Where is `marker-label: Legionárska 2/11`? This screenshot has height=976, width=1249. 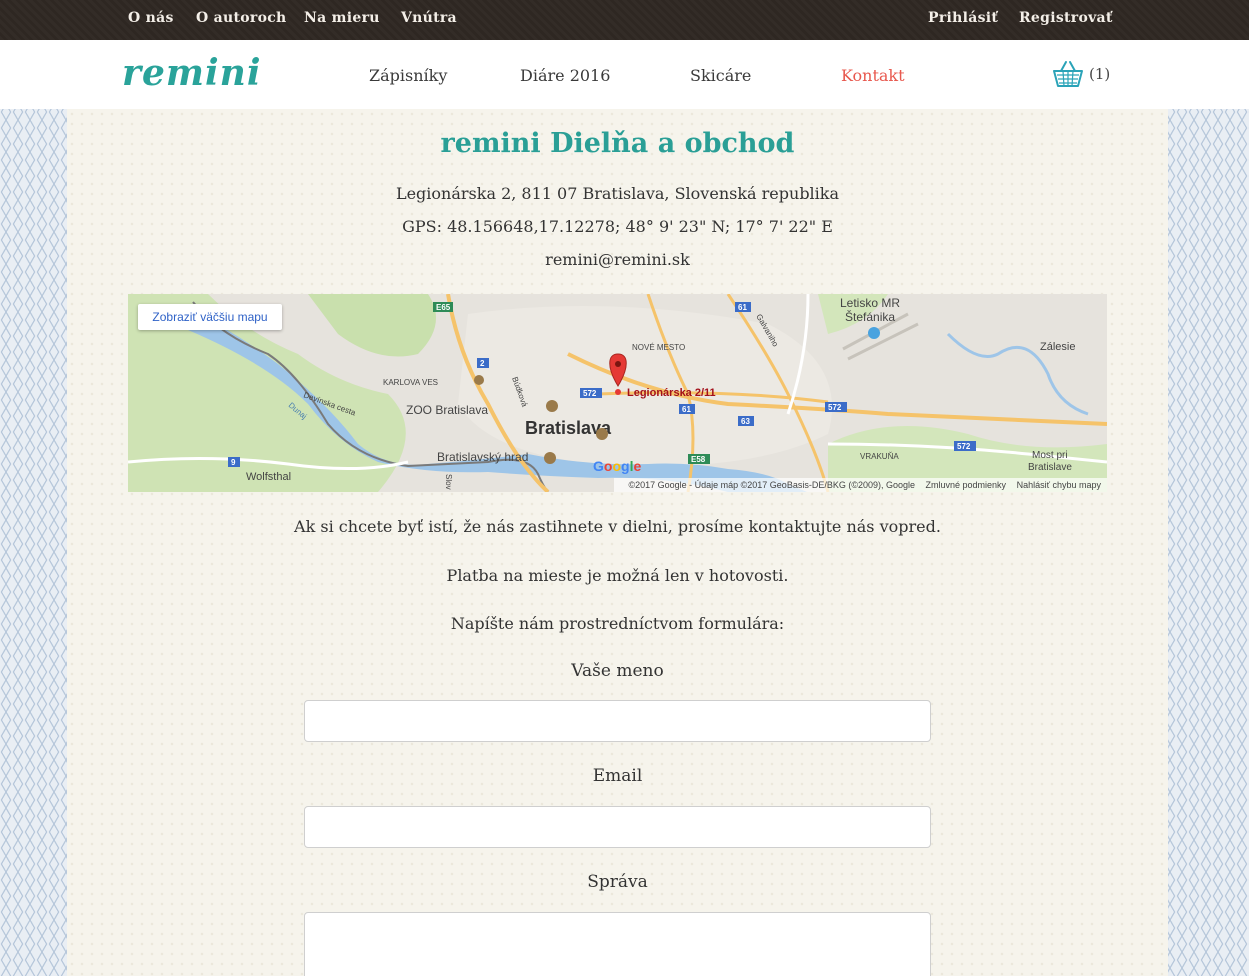
marker-label: Legionárska 2/11 is located at coordinates (671, 393).